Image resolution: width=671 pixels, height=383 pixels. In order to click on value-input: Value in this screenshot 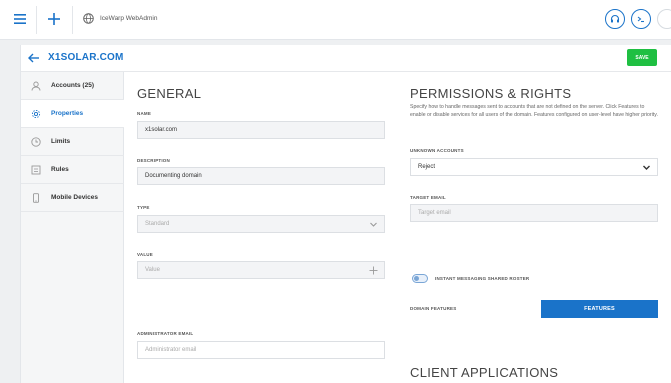, I will do `click(261, 270)`.